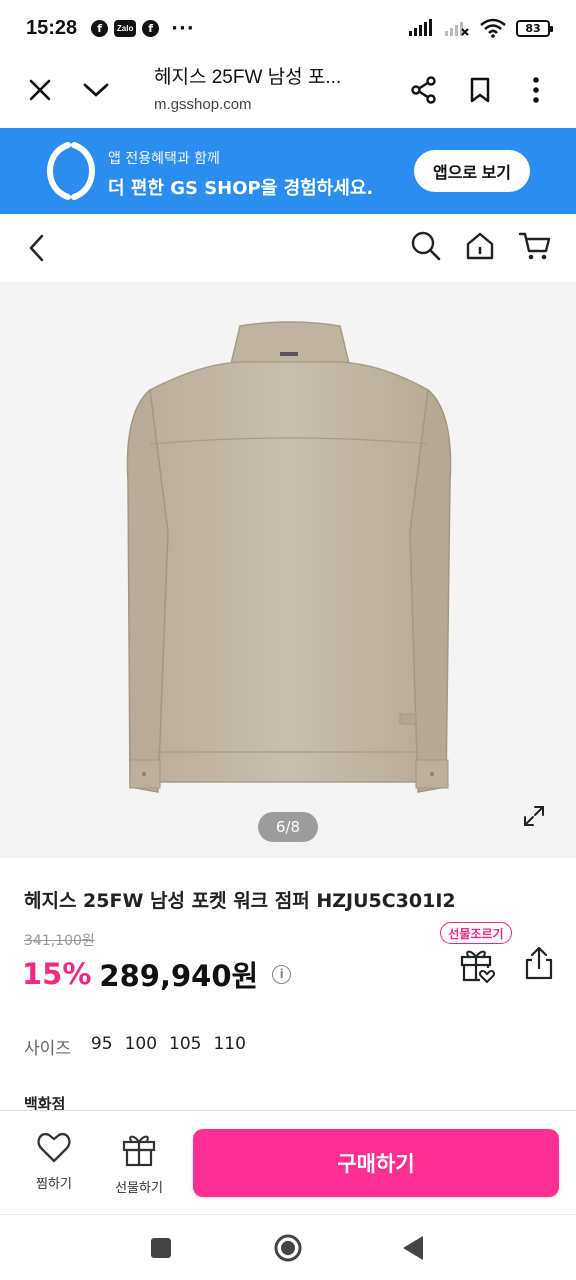 This screenshot has height=1280, width=576. I want to click on system-nav-bar, so click(288, 1247).